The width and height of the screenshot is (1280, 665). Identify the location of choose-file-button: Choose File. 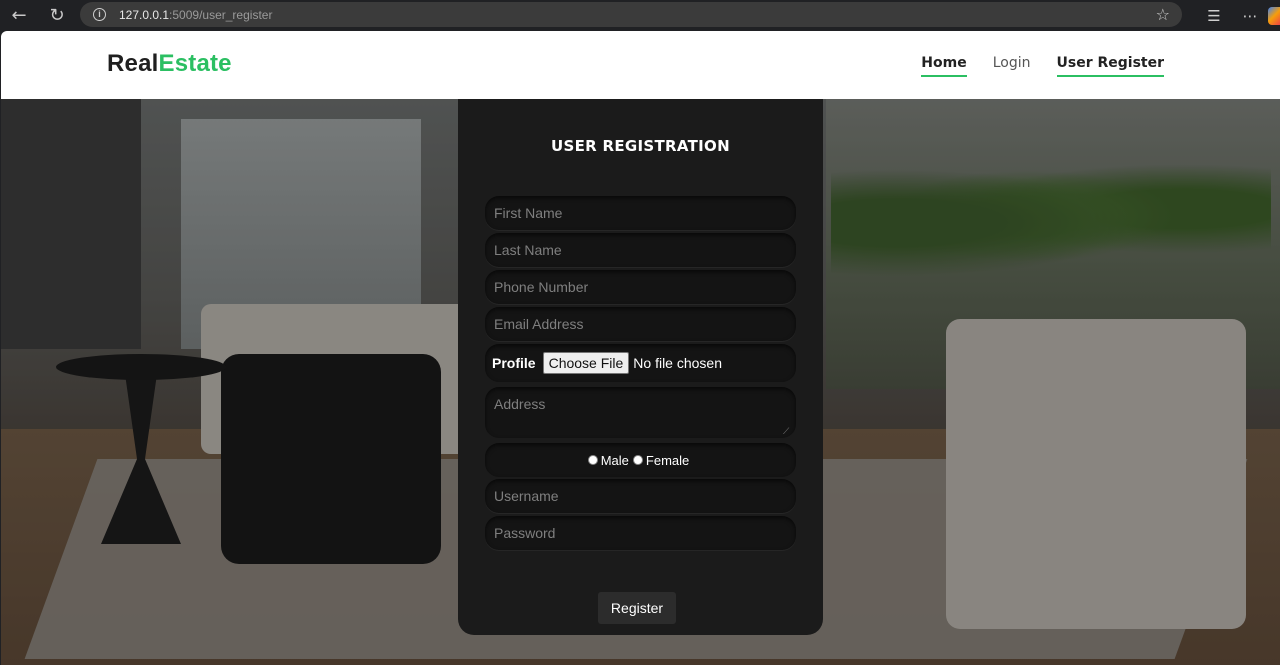
(586, 363).